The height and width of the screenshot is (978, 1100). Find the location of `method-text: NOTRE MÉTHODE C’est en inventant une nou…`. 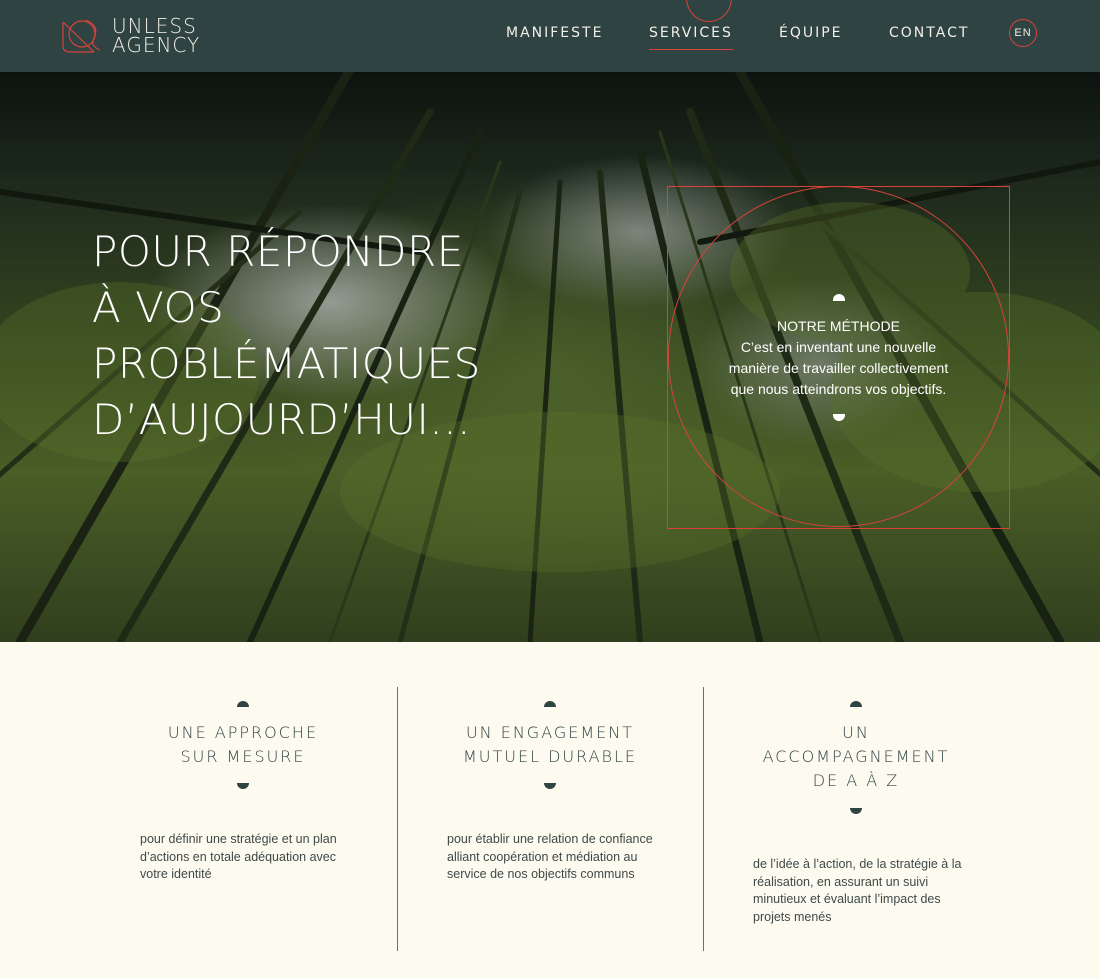

method-text: NOTRE MÉTHODE C’est en inventant une nou… is located at coordinates (838, 358).